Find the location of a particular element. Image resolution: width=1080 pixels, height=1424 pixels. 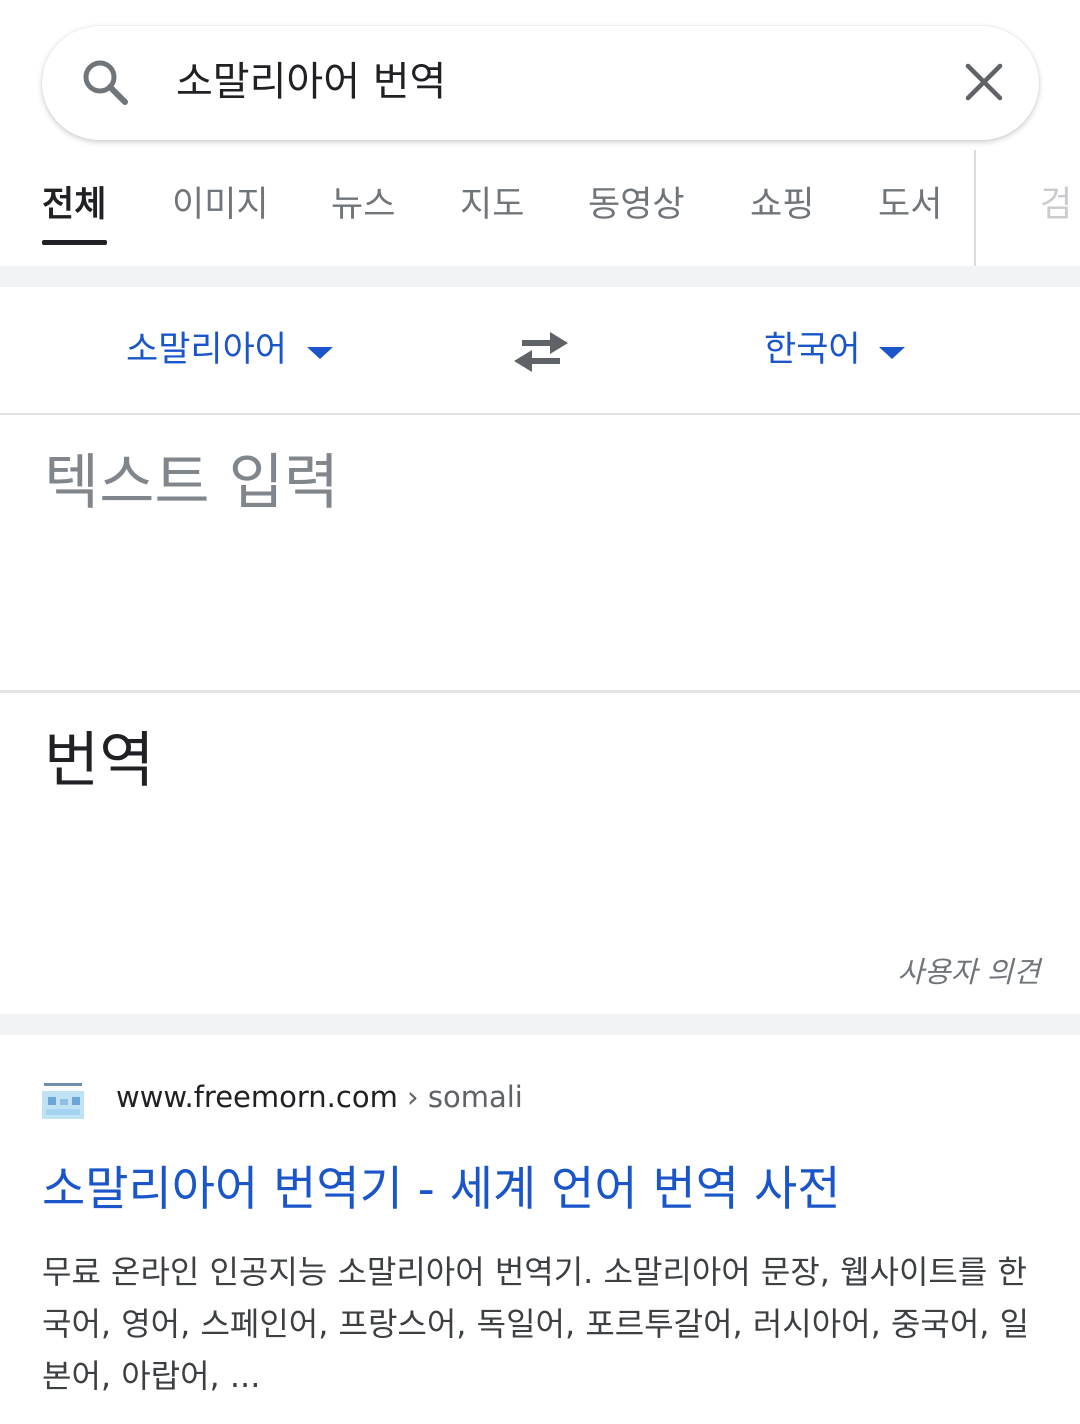

target-language-dropdown-icon is located at coordinates (892, 353).